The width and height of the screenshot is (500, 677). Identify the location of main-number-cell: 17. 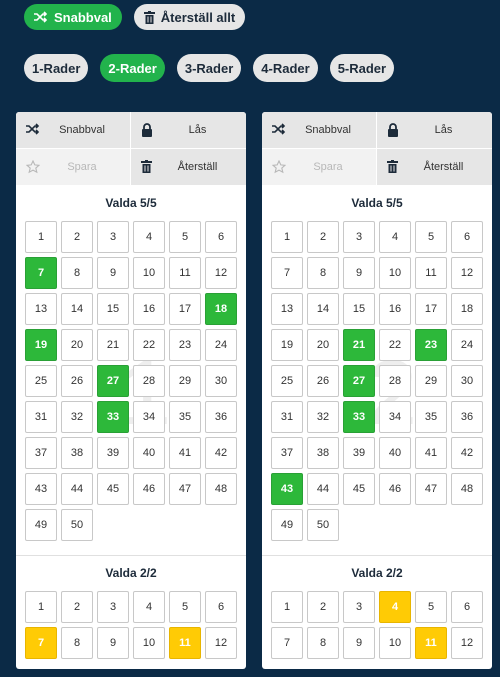
(185, 309).